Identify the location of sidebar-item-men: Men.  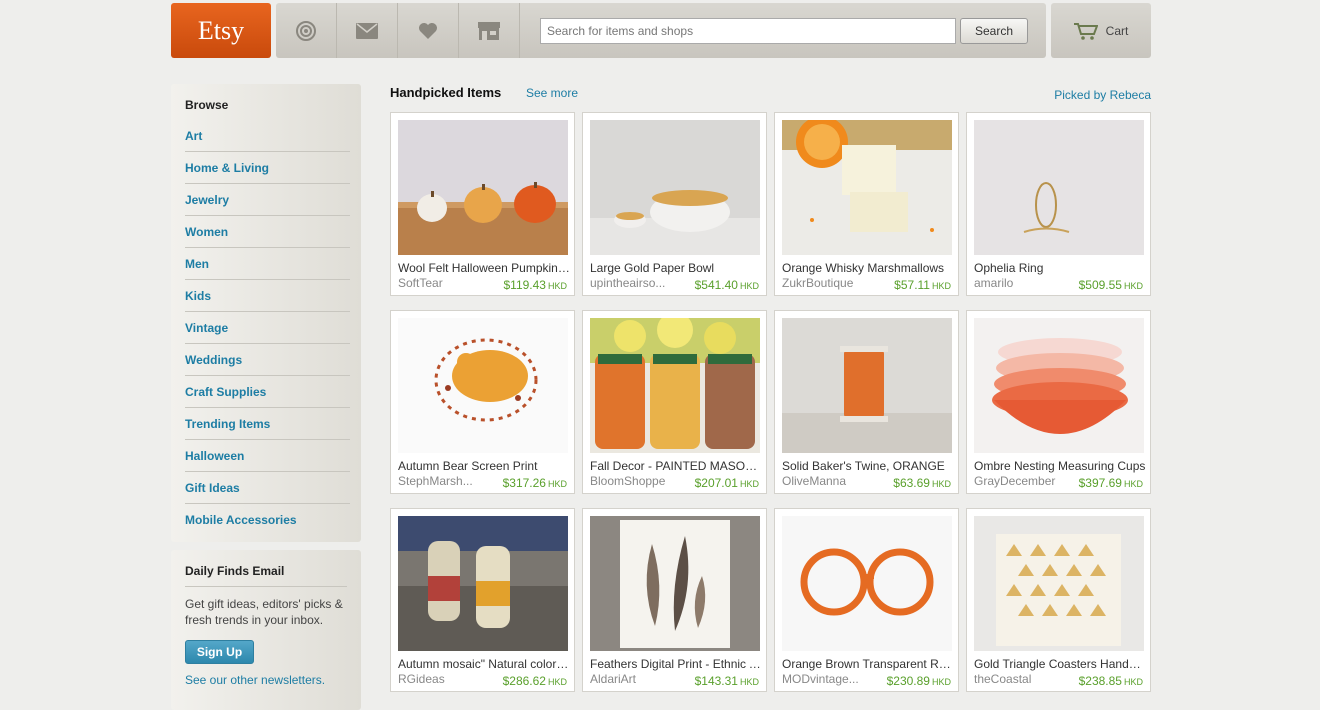
(267, 264).